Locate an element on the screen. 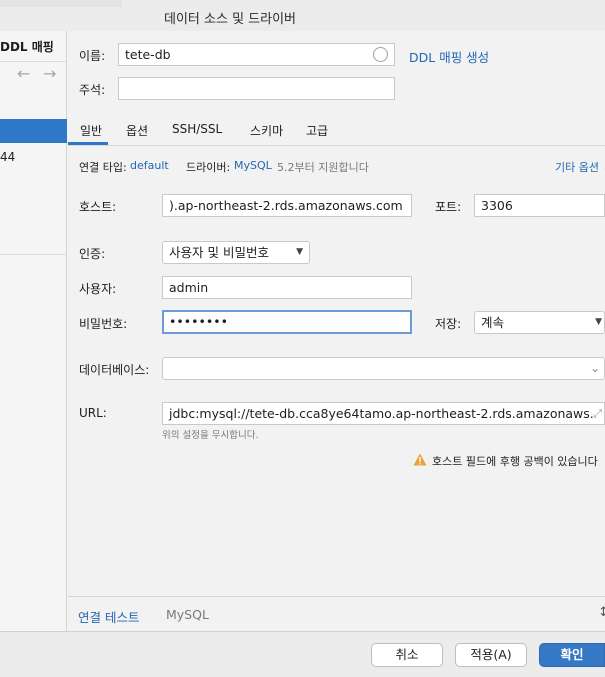 Image resolution: width=605 pixels, height=677 pixels. warning-icon is located at coordinates (420, 459).